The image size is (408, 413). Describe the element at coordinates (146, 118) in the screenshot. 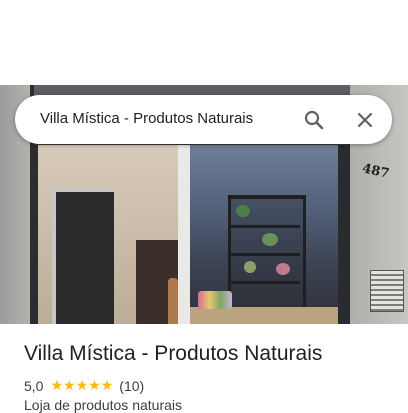

I see `search-input: Villa Mística - Produtos Naturais` at that location.